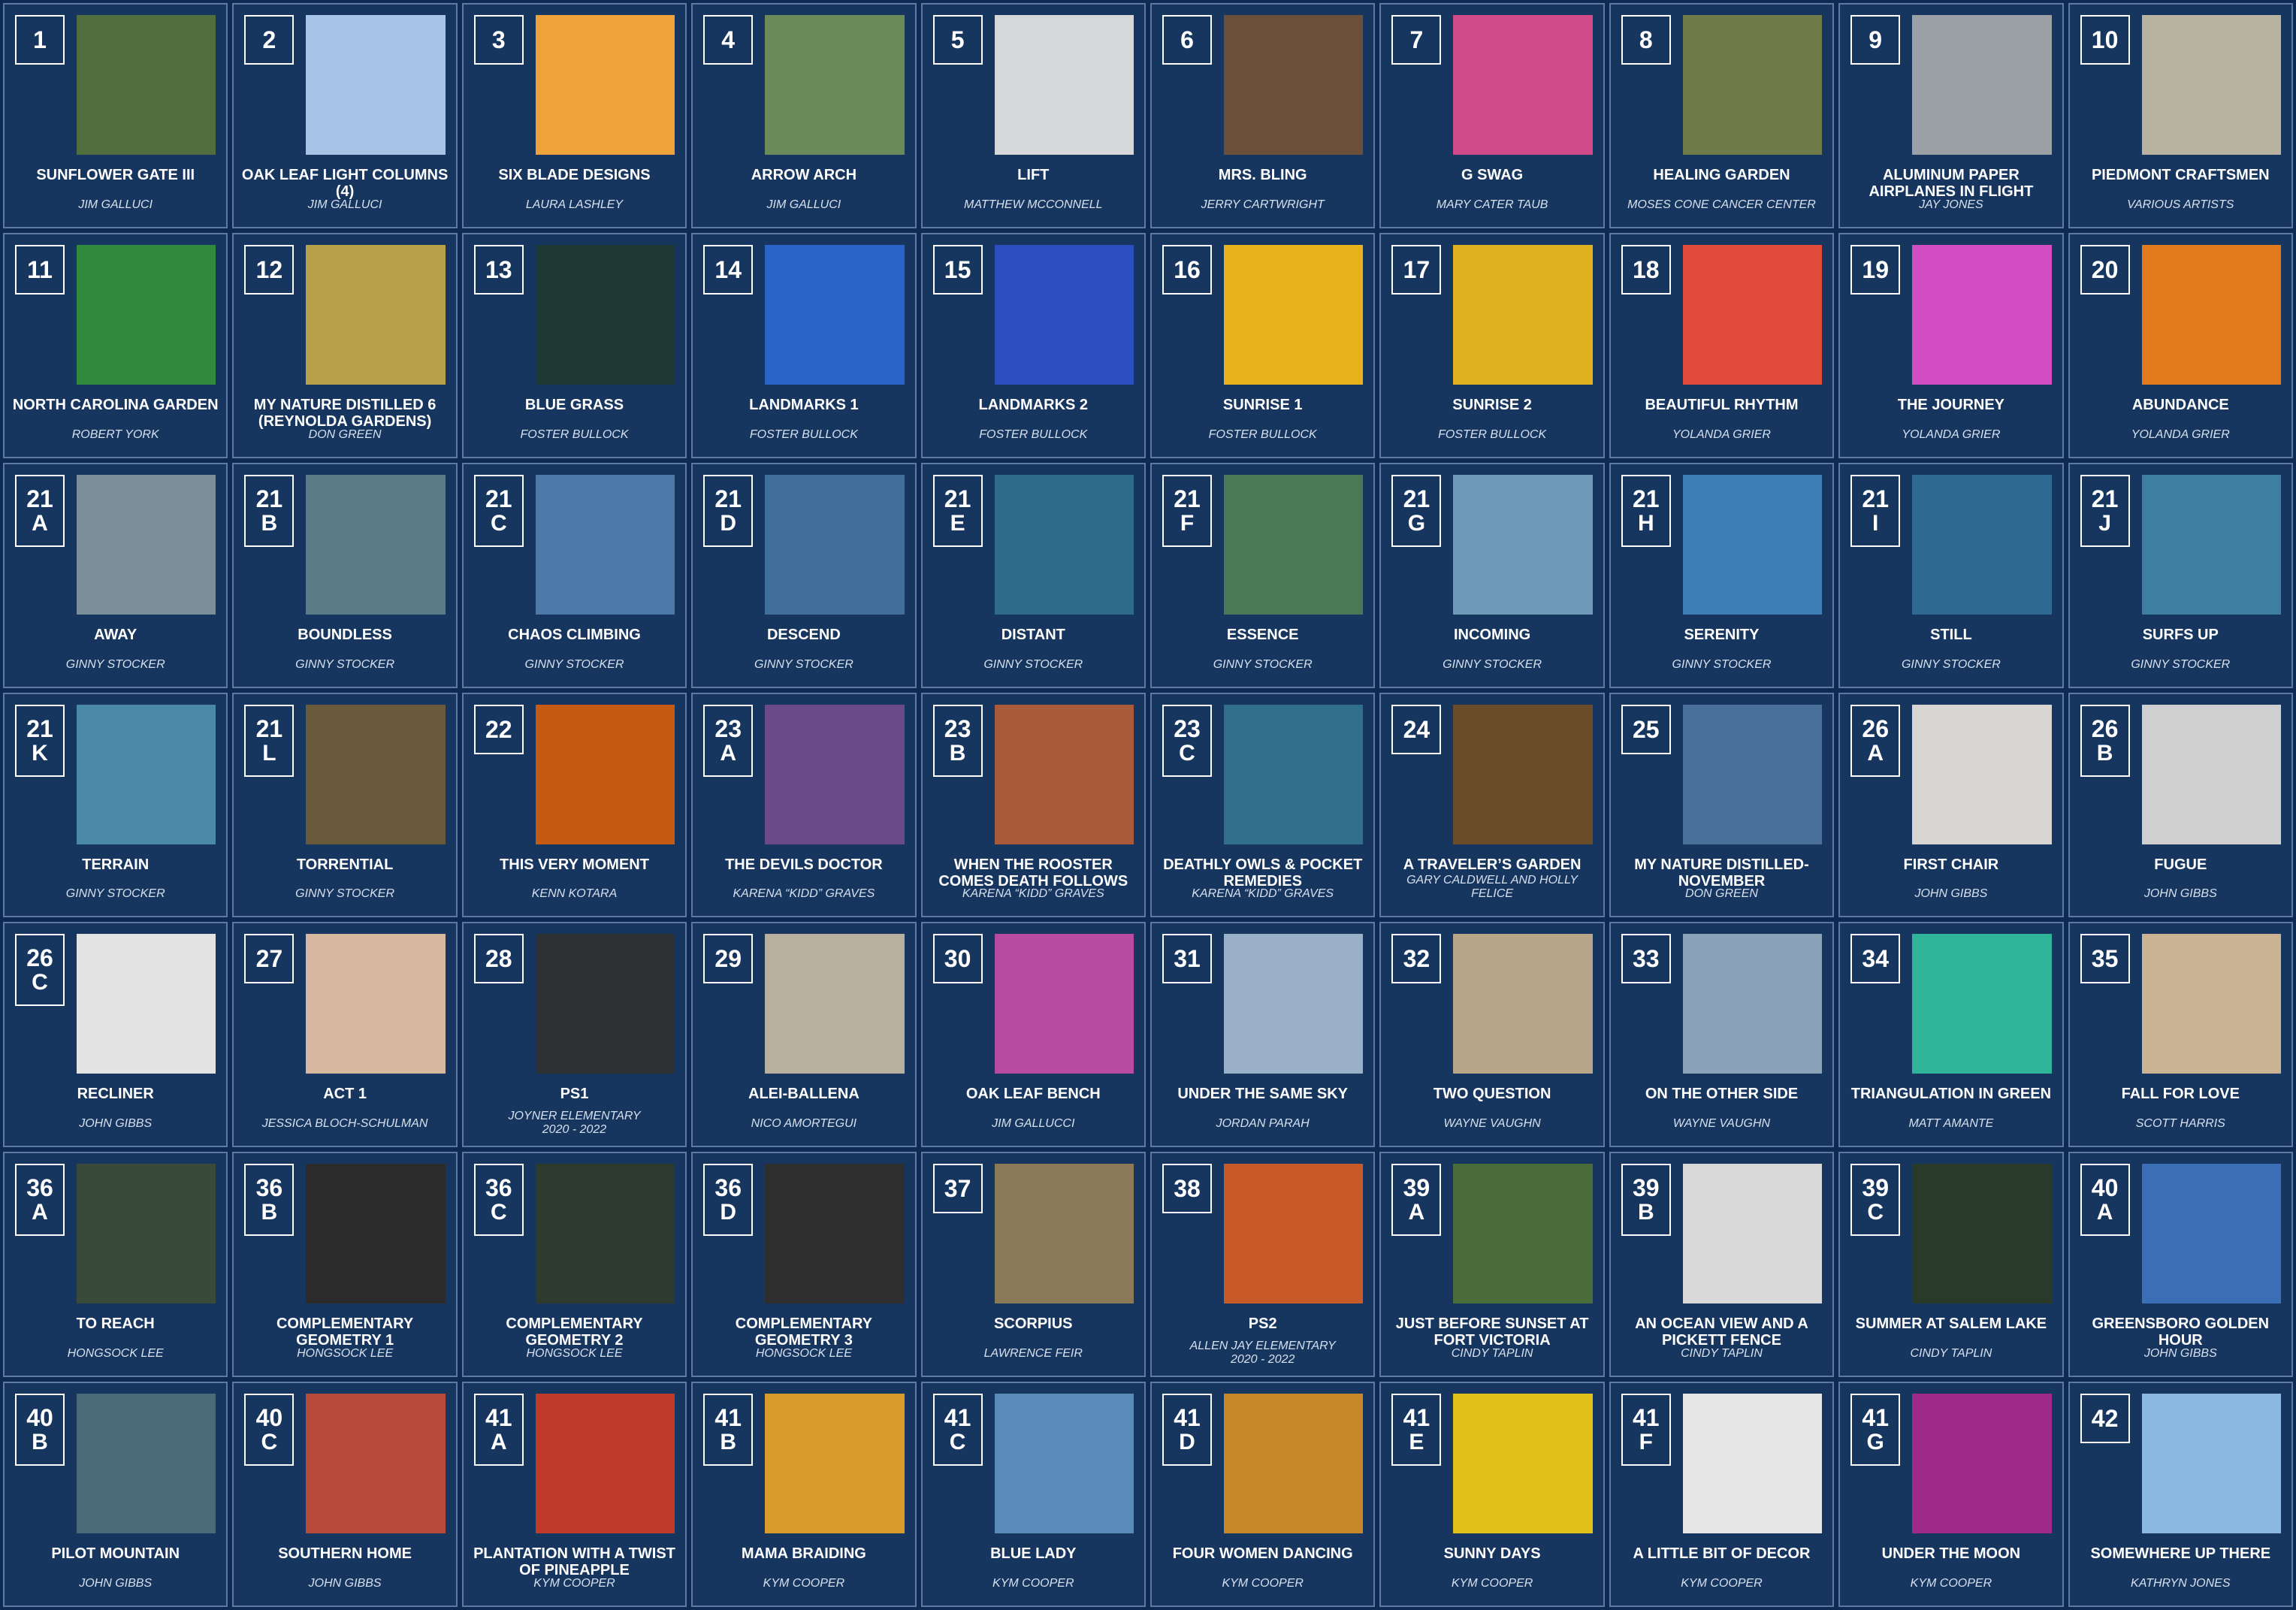 This screenshot has width=2296, height=1610. What do you see at coordinates (345, 575) in the screenshot?
I see `artwork-tile: 21 B BOUNDLESS GINNY STOCKER` at bounding box center [345, 575].